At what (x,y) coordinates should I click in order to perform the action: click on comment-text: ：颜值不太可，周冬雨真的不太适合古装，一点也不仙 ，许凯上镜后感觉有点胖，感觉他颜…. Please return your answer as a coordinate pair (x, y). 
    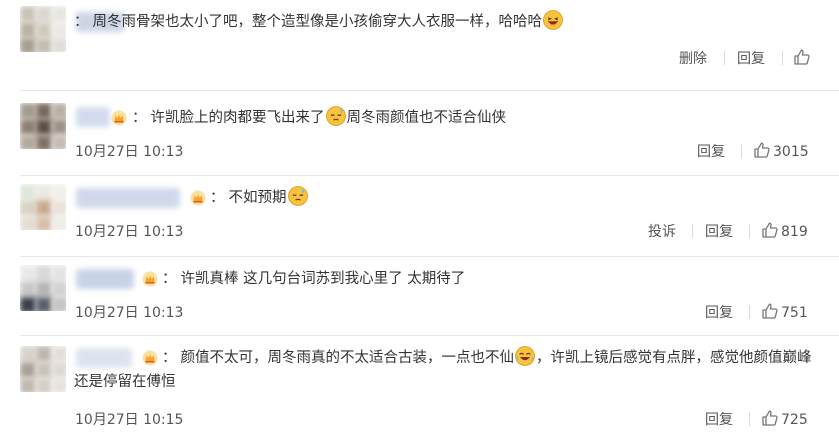
    Looking at the image, I should click on (446, 370).